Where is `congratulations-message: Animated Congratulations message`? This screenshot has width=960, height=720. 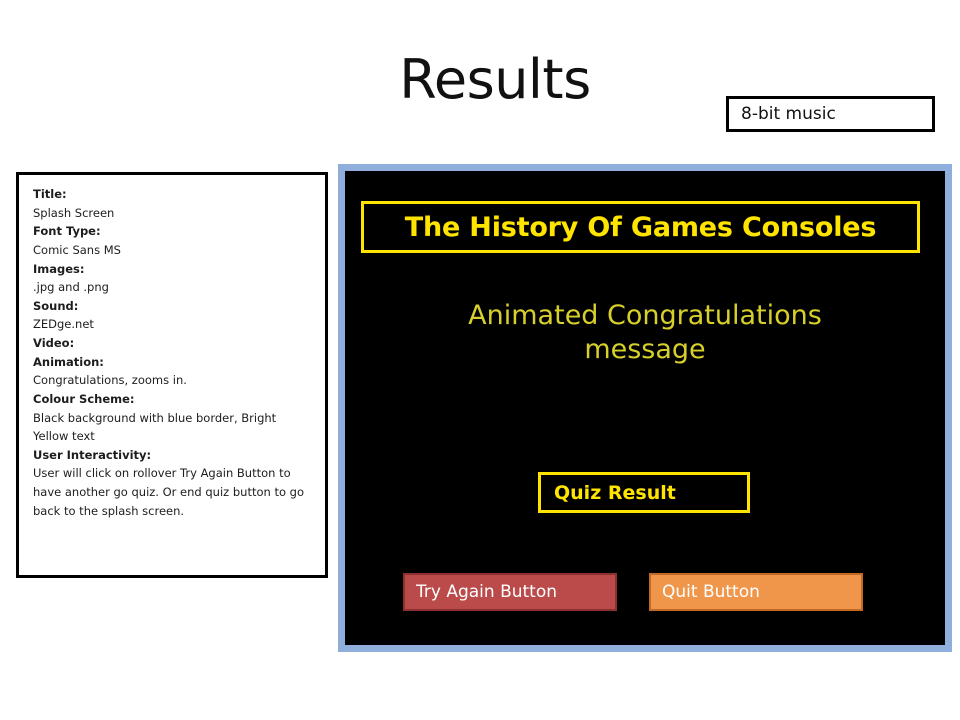
congratulations-message: Animated Congratulations message is located at coordinates (645, 332).